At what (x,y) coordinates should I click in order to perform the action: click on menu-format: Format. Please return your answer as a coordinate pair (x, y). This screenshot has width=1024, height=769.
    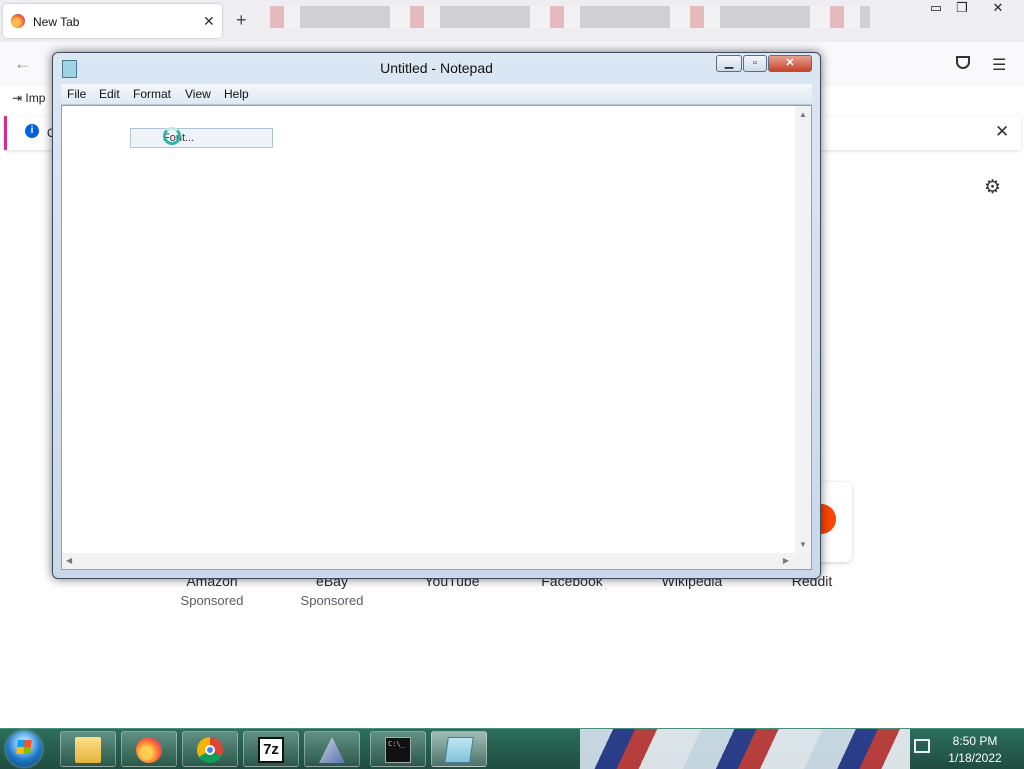
    Looking at the image, I should click on (152, 94).